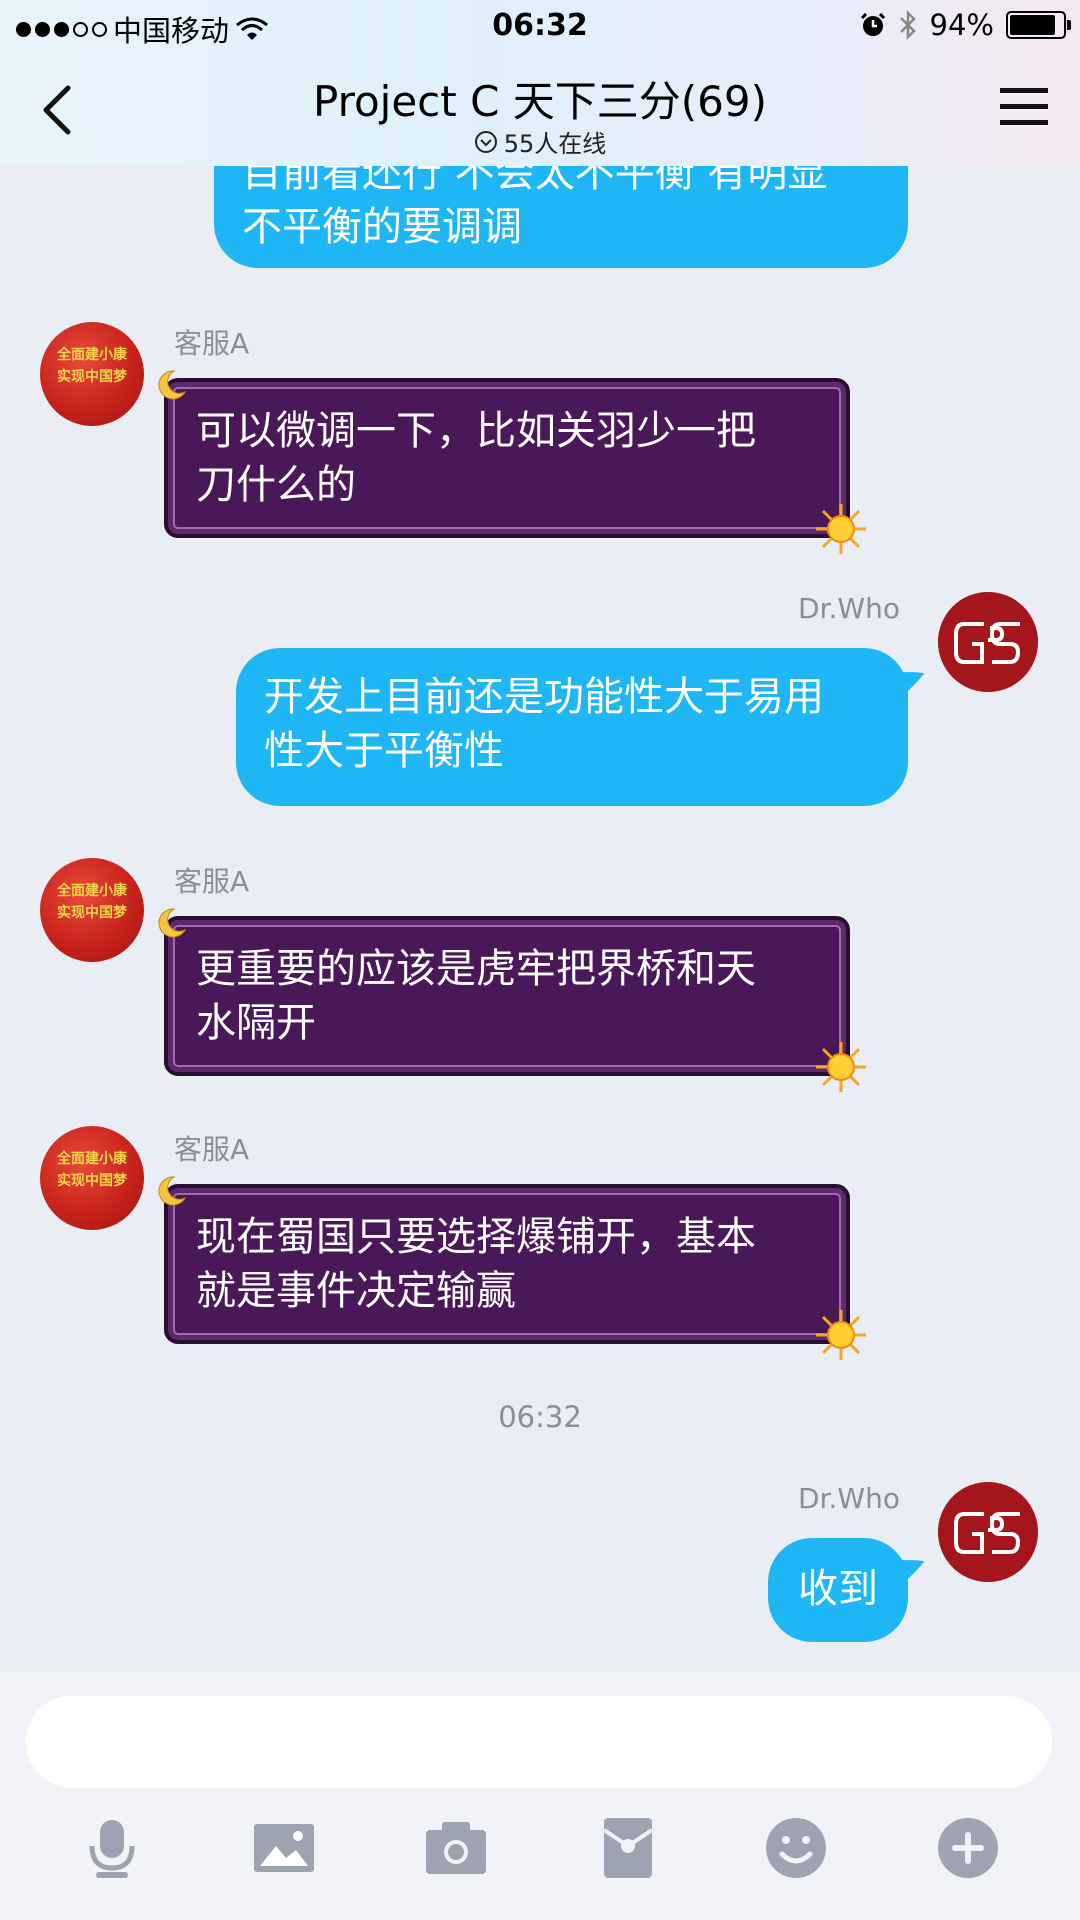 The height and width of the screenshot is (1920, 1080). I want to click on alarm-icon, so click(872, 24).